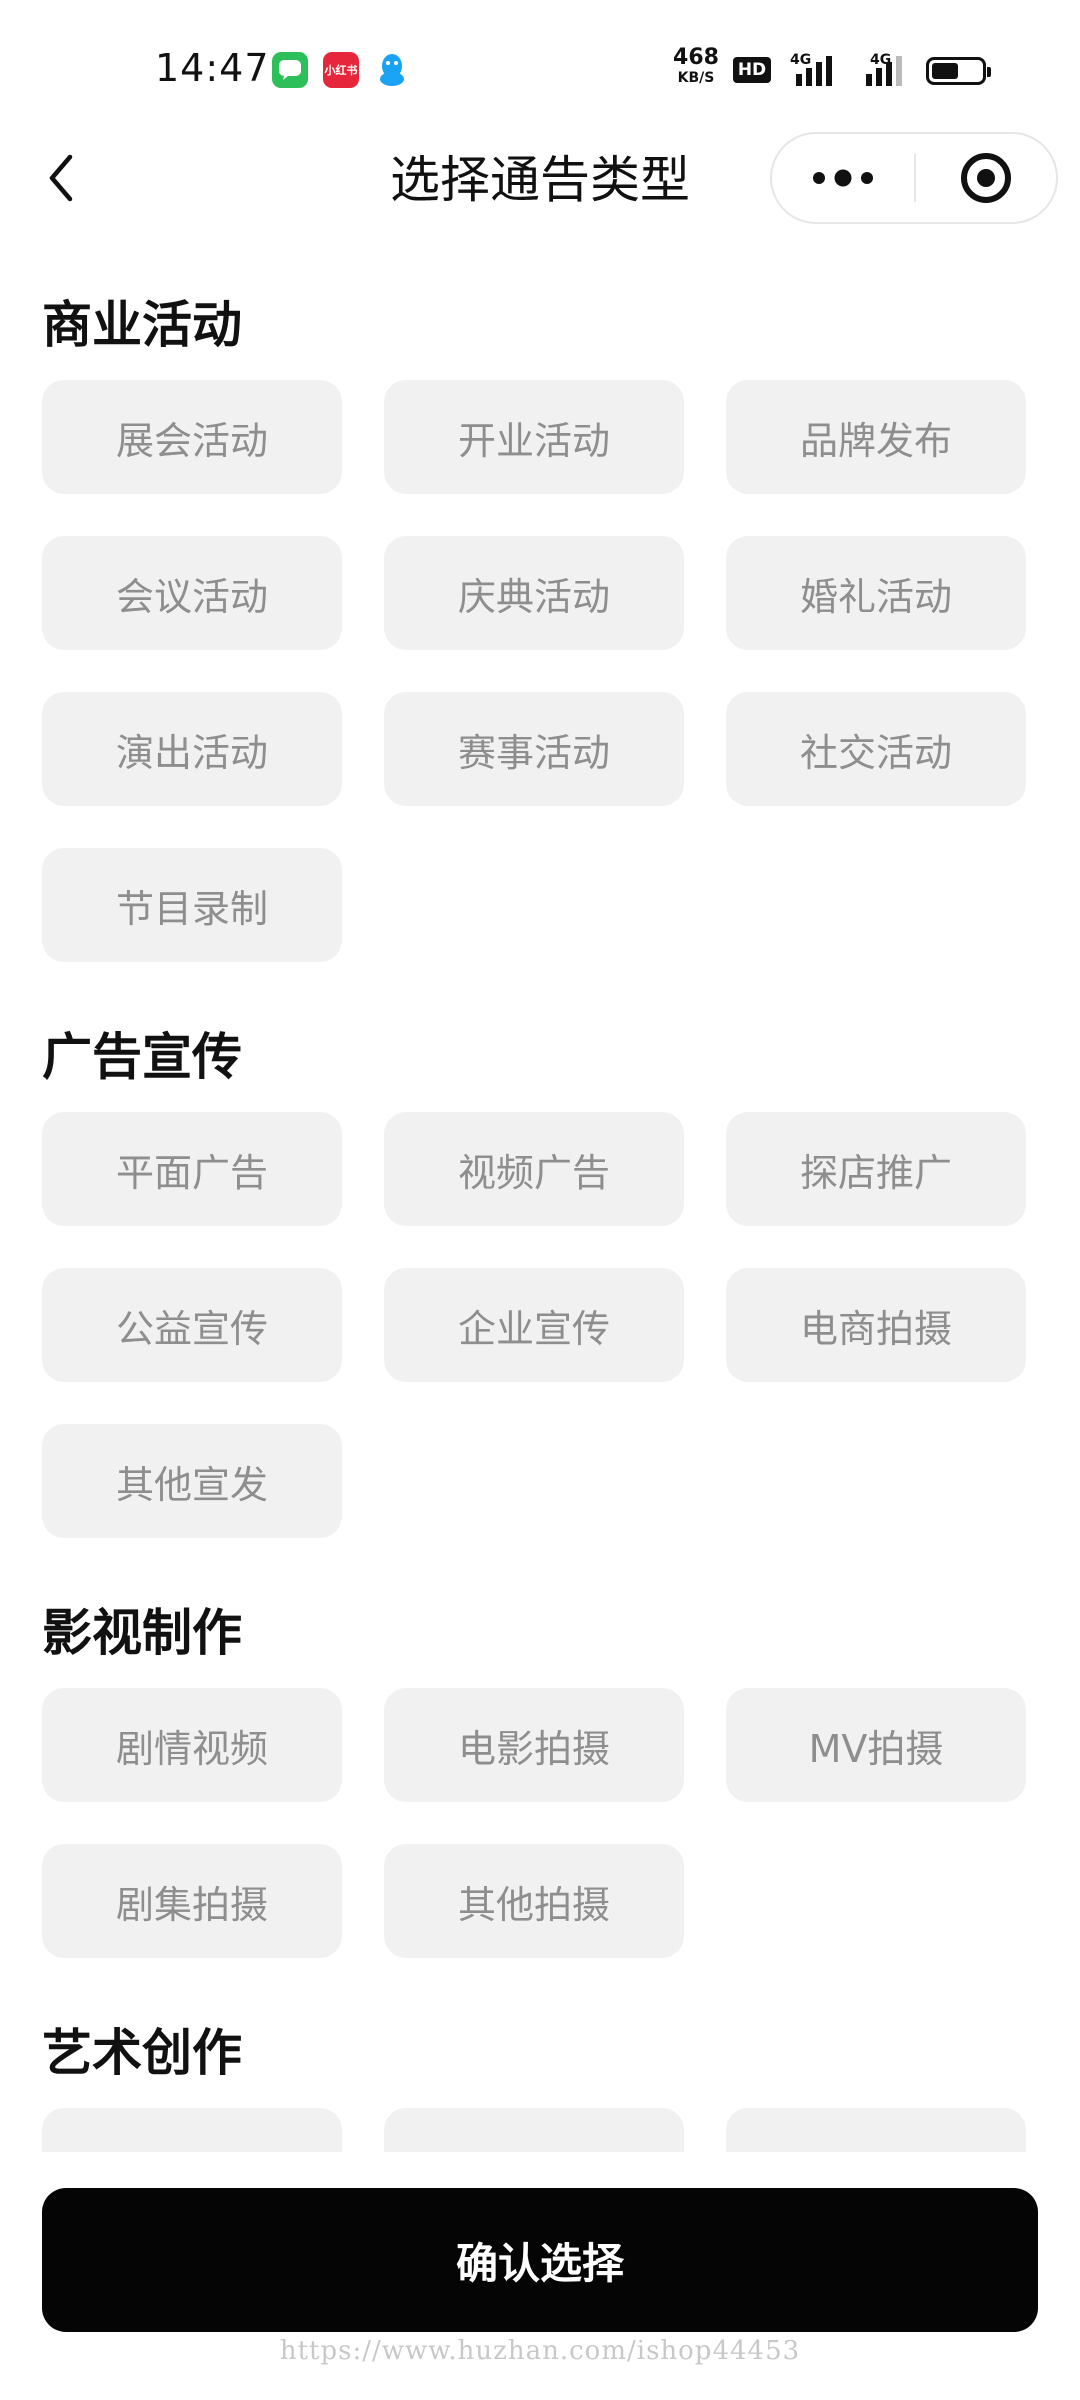 The image size is (1080, 2400). I want to click on status-time: 14:47, so click(212, 68).